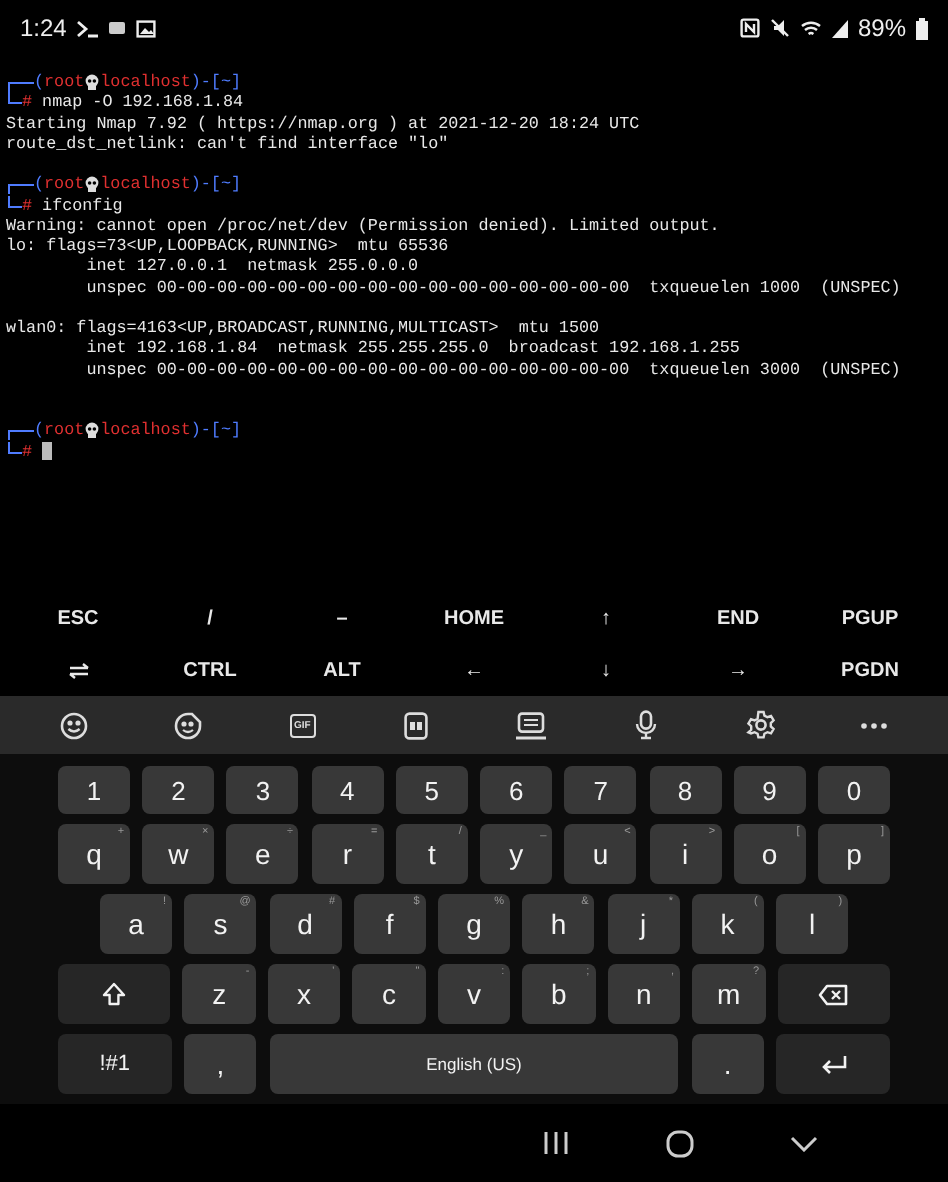 The height and width of the screenshot is (1182, 948). Describe the element at coordinates (43, 28) in the screenshot. I see `time-text: 1:24` at that location.